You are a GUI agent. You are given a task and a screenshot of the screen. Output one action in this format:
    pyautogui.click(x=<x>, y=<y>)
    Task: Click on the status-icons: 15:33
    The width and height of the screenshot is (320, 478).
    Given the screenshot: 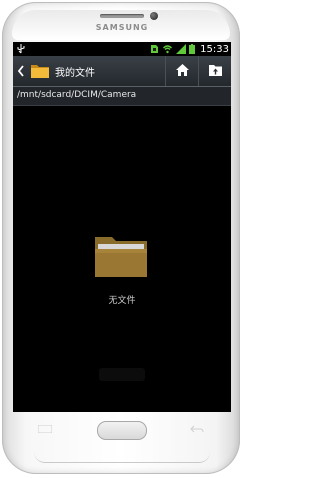 What is the action you would take?
    pyautogui.click(x=189, y=49)
    